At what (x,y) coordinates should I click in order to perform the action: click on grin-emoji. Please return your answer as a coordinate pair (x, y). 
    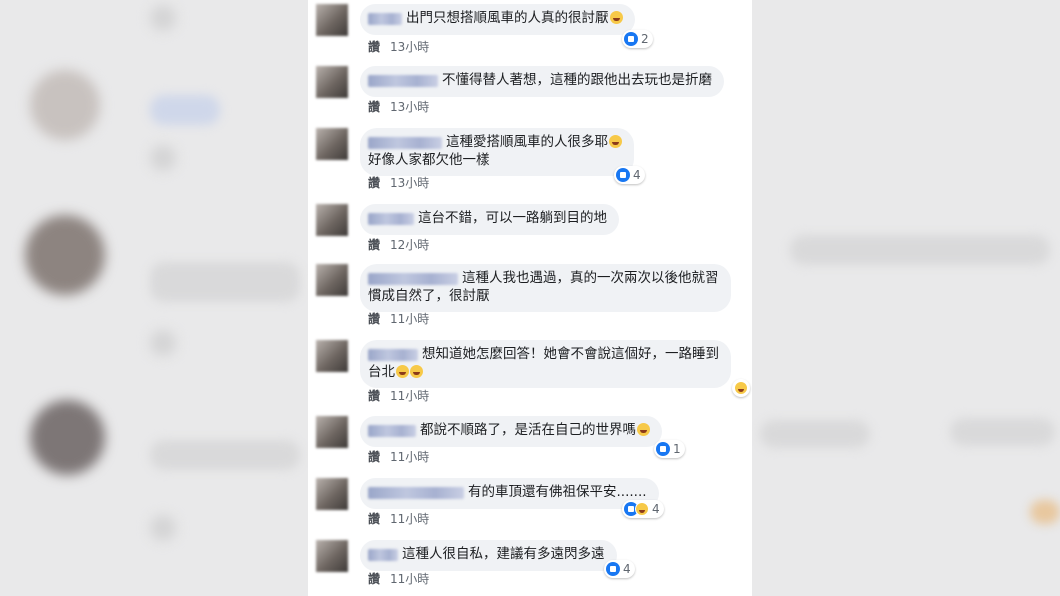
    Looking at the image, I should click on (616, 17).